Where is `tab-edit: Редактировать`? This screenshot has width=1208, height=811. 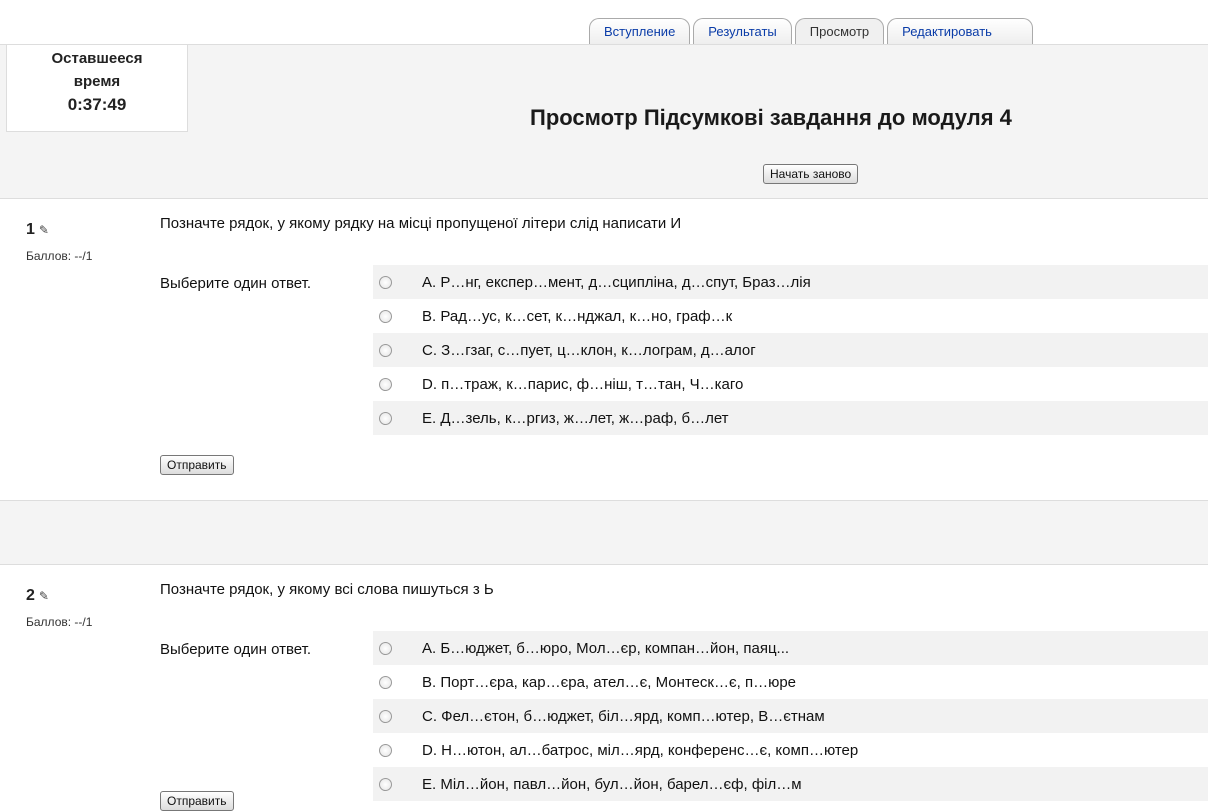
tab-edit: Редактировать is located at coordinates (960, 31).